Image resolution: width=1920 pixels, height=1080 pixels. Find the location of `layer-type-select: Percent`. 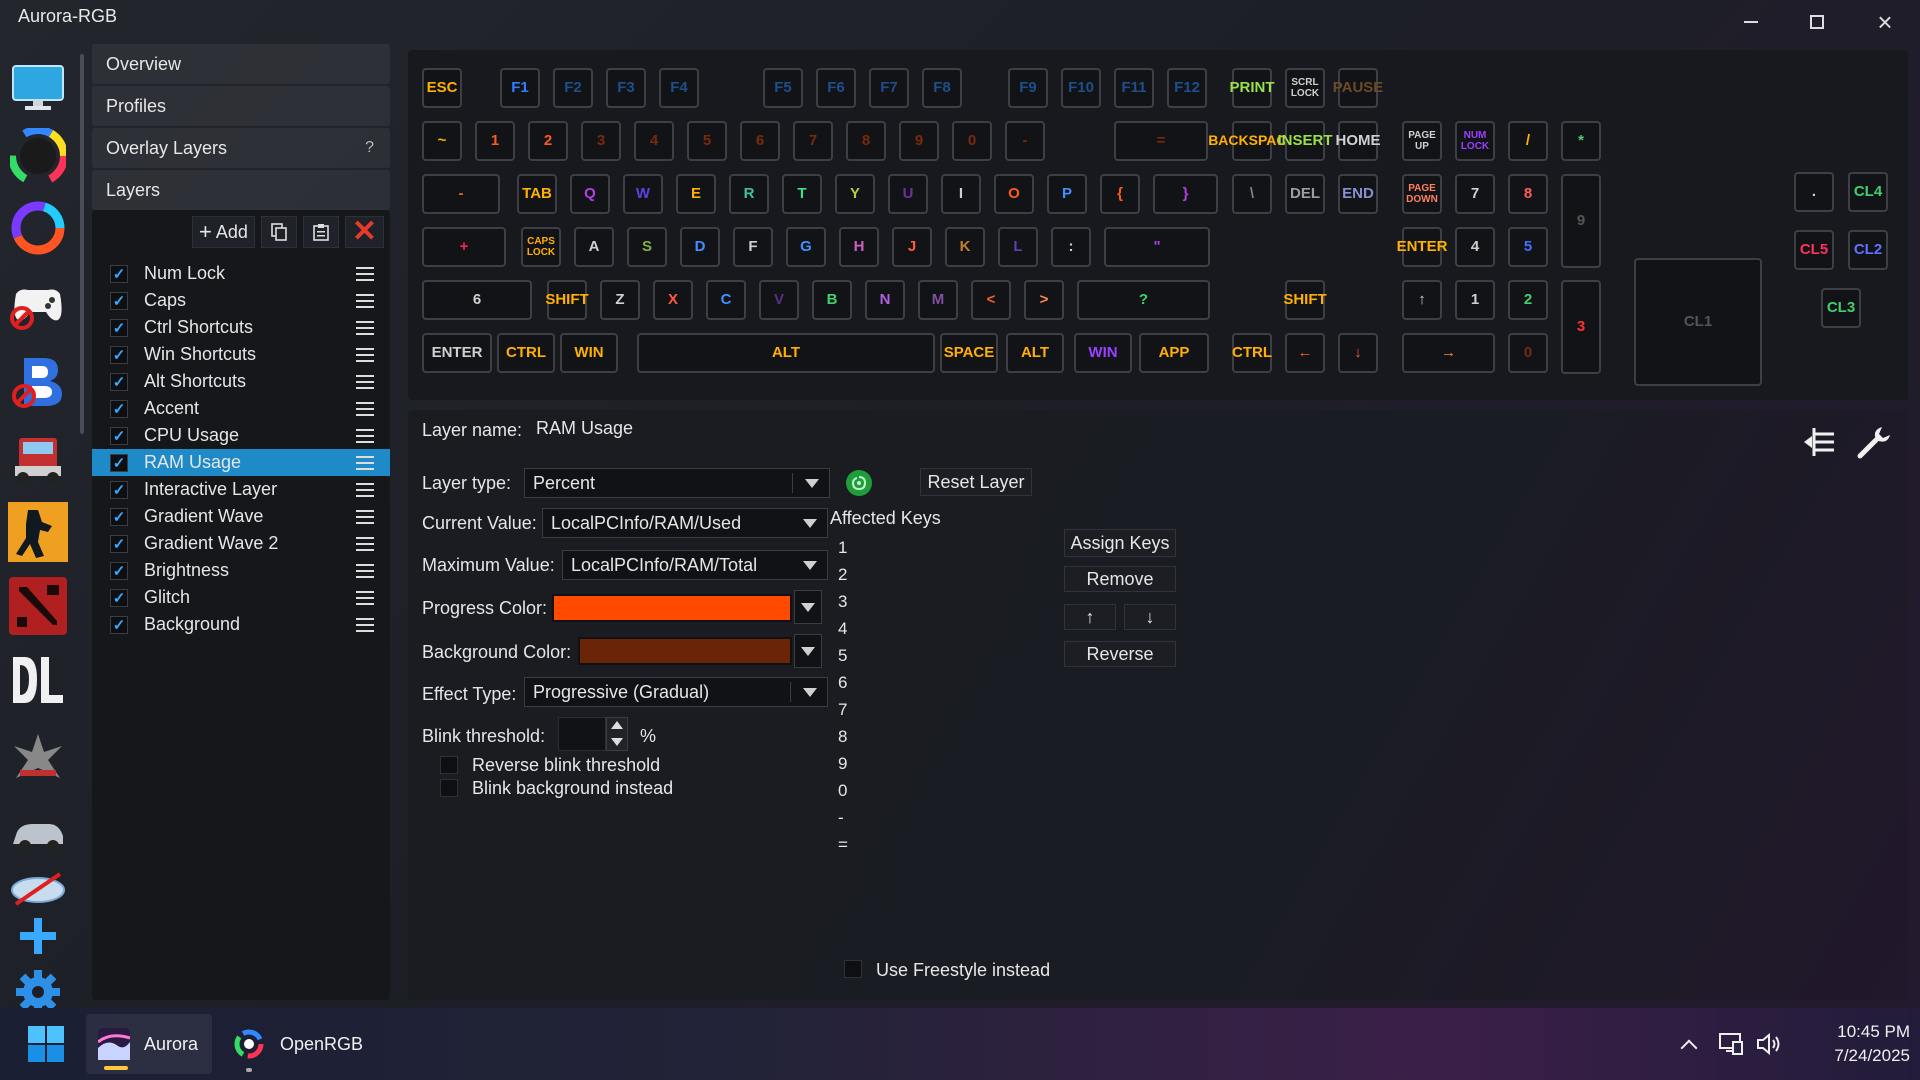

layer-type-select: Percent is located at coordinates (677, 483).